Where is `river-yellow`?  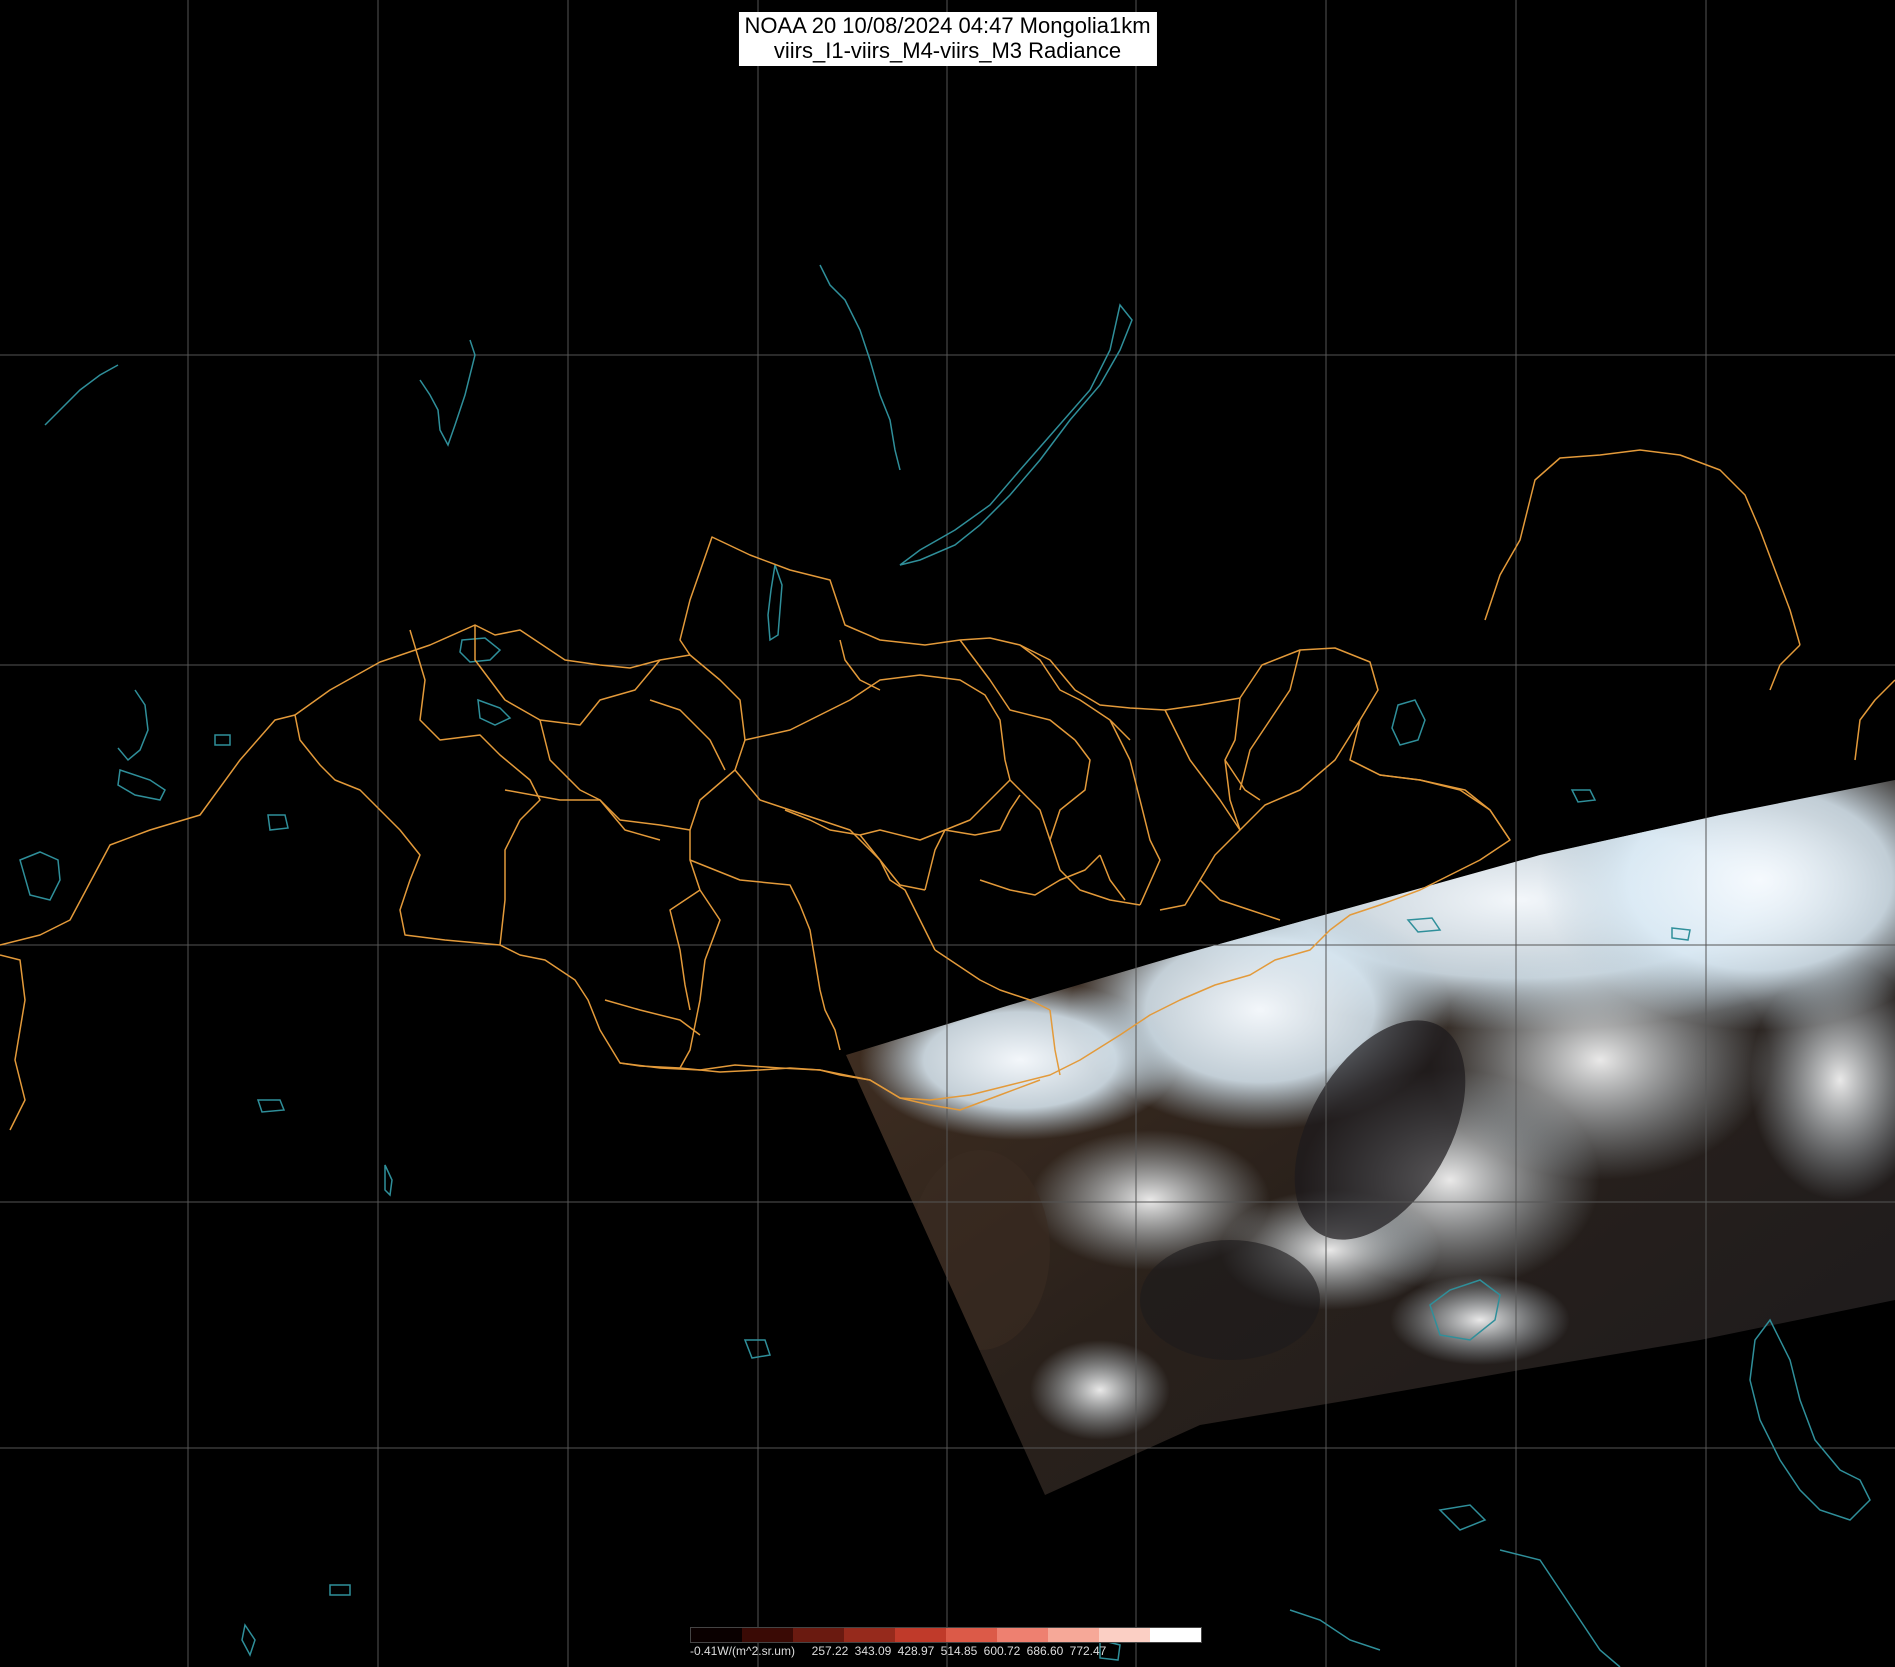
river-yellow is located at coordinates (1335, 1630).